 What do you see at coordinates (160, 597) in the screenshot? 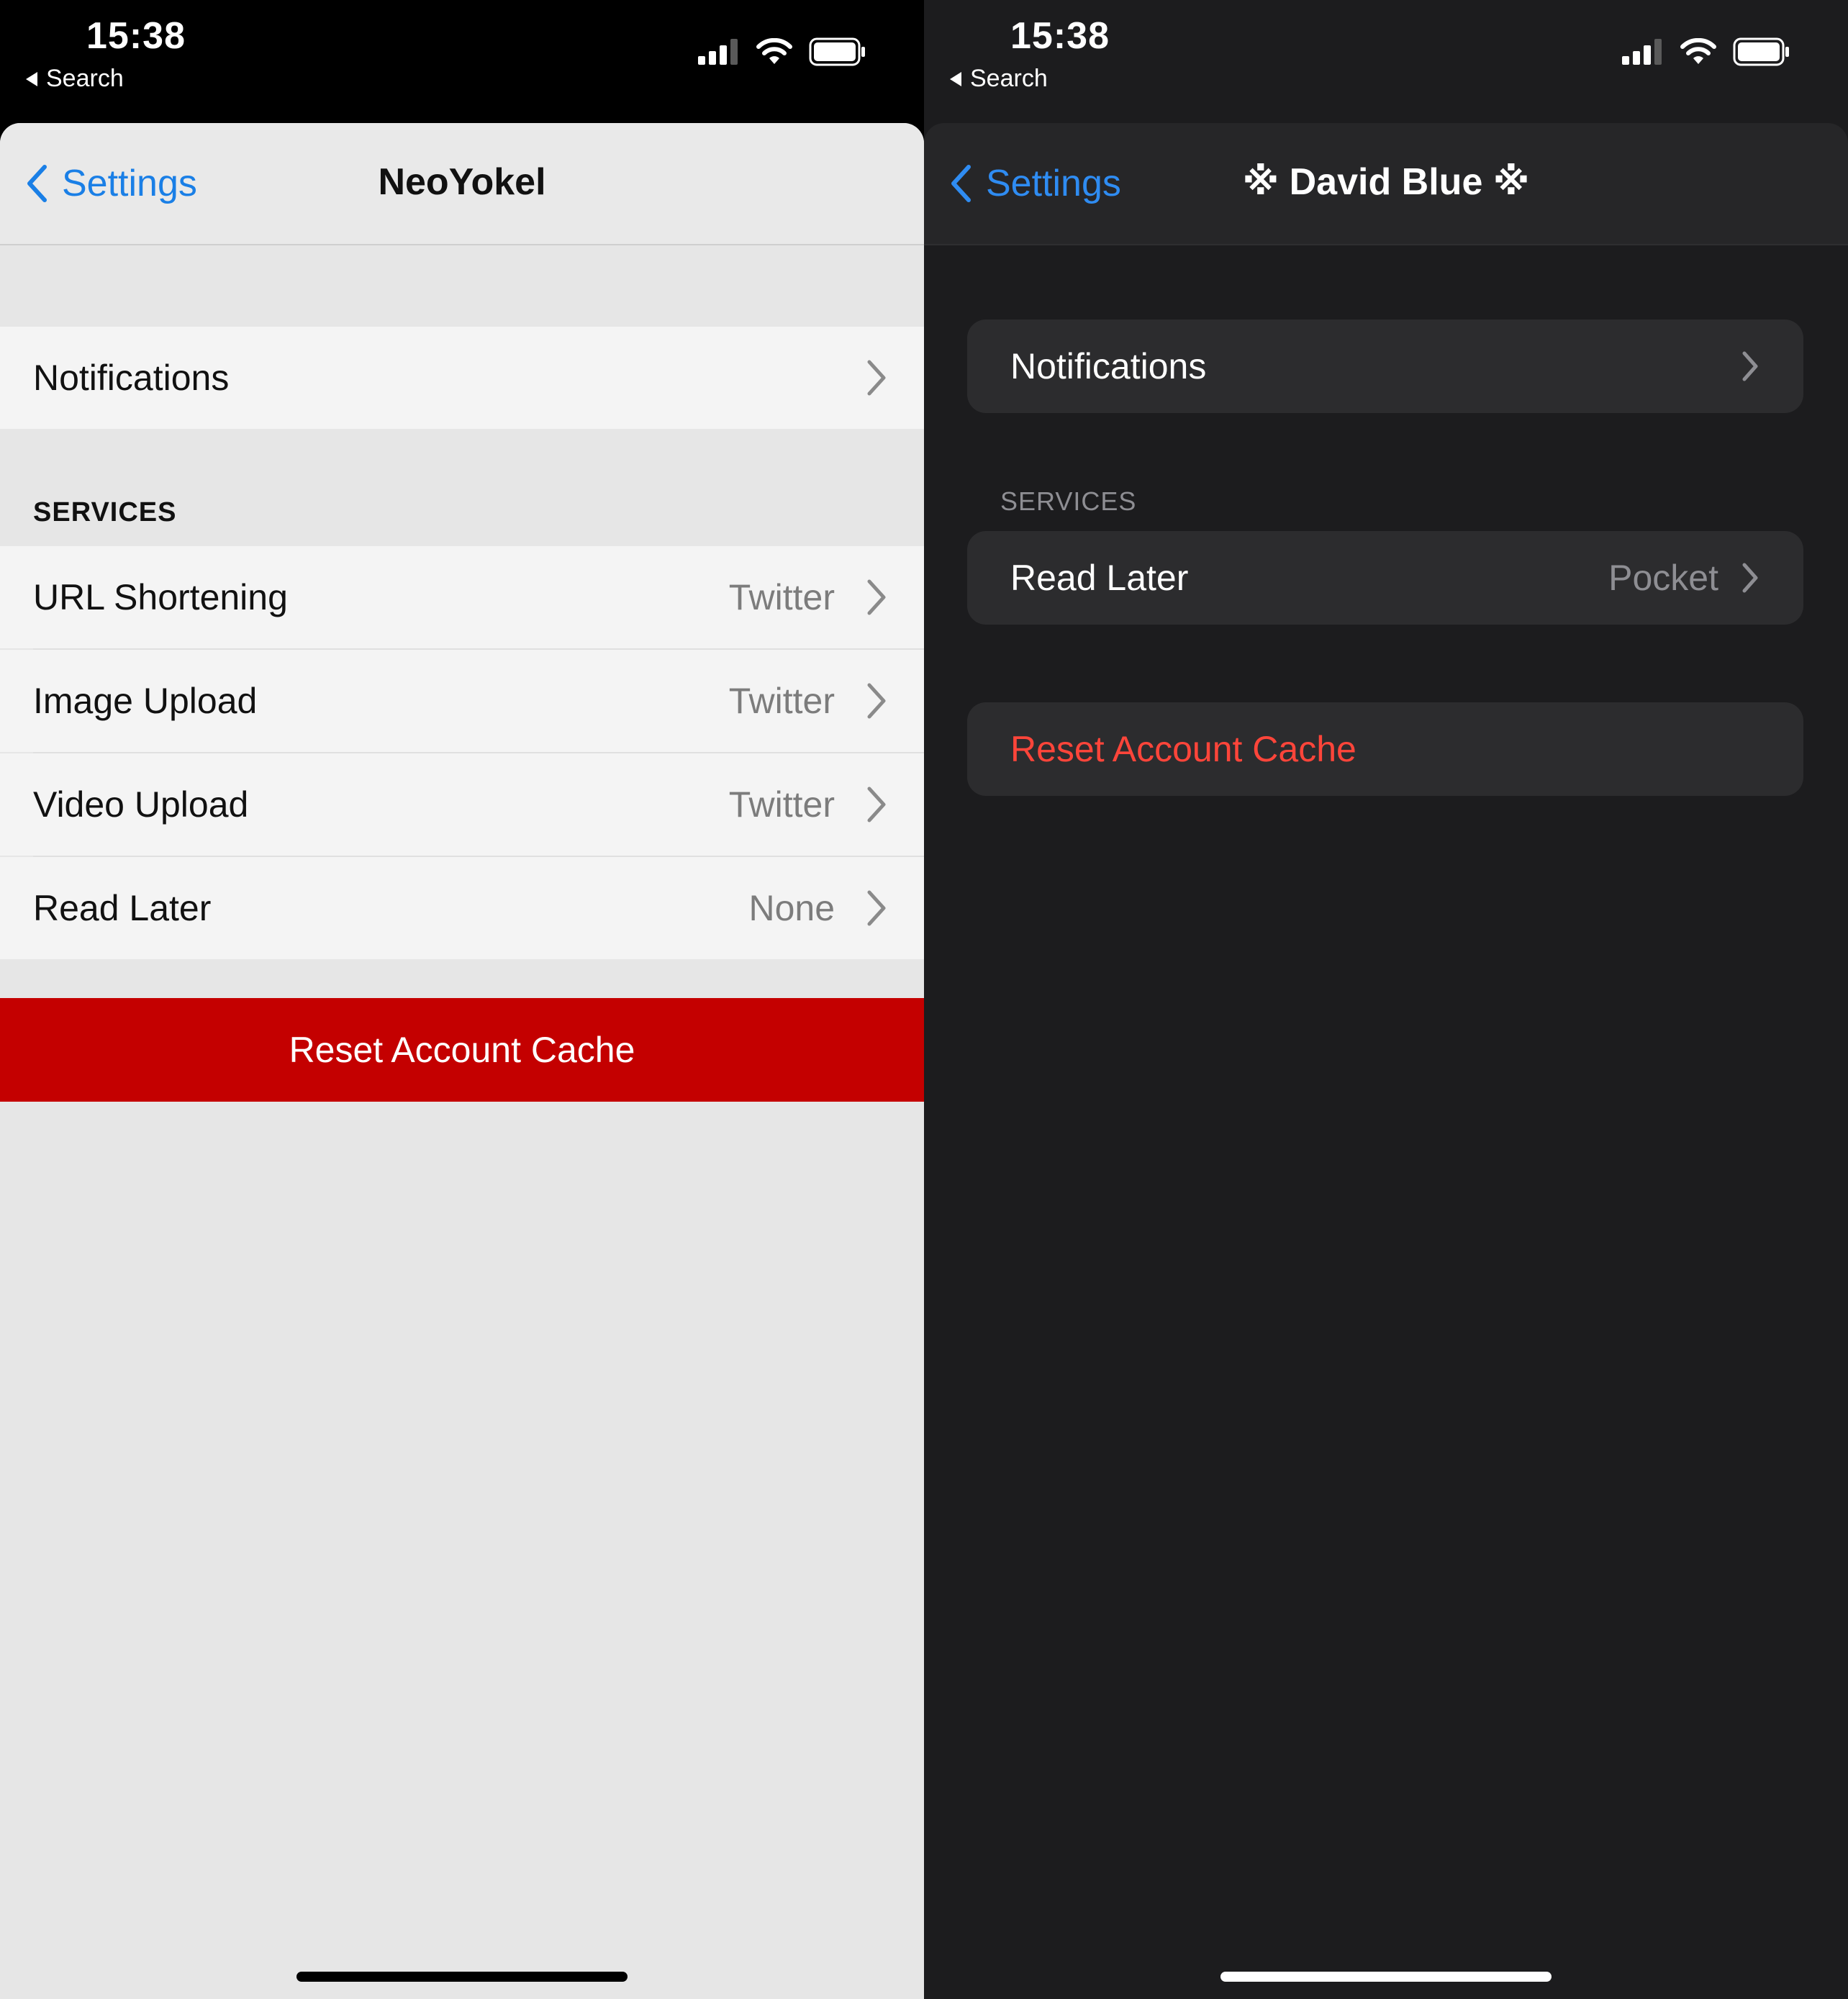
I see `row-label: URL Shortening` at bounding box center [160, 597].